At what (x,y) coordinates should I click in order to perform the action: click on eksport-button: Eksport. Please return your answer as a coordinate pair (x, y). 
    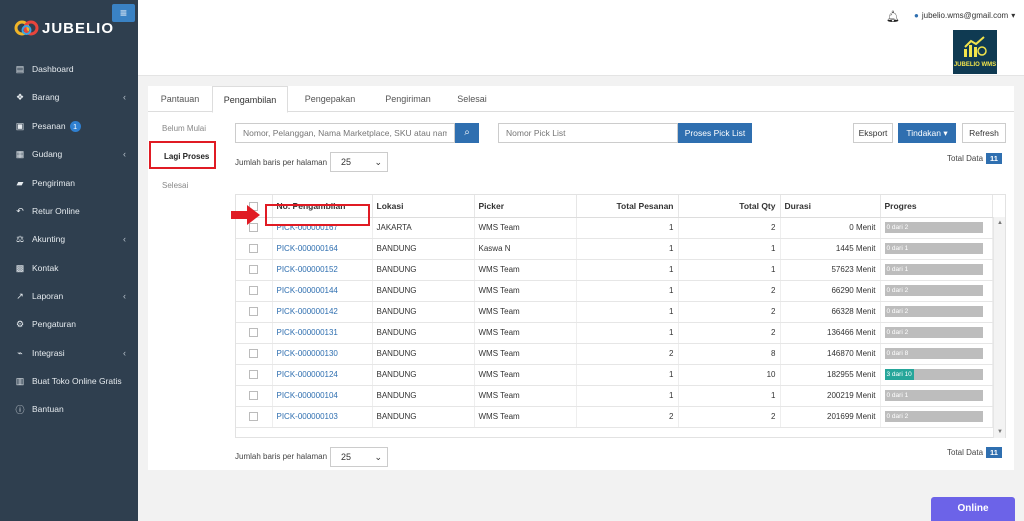
    Looking at the image, I should click on (873, 133).